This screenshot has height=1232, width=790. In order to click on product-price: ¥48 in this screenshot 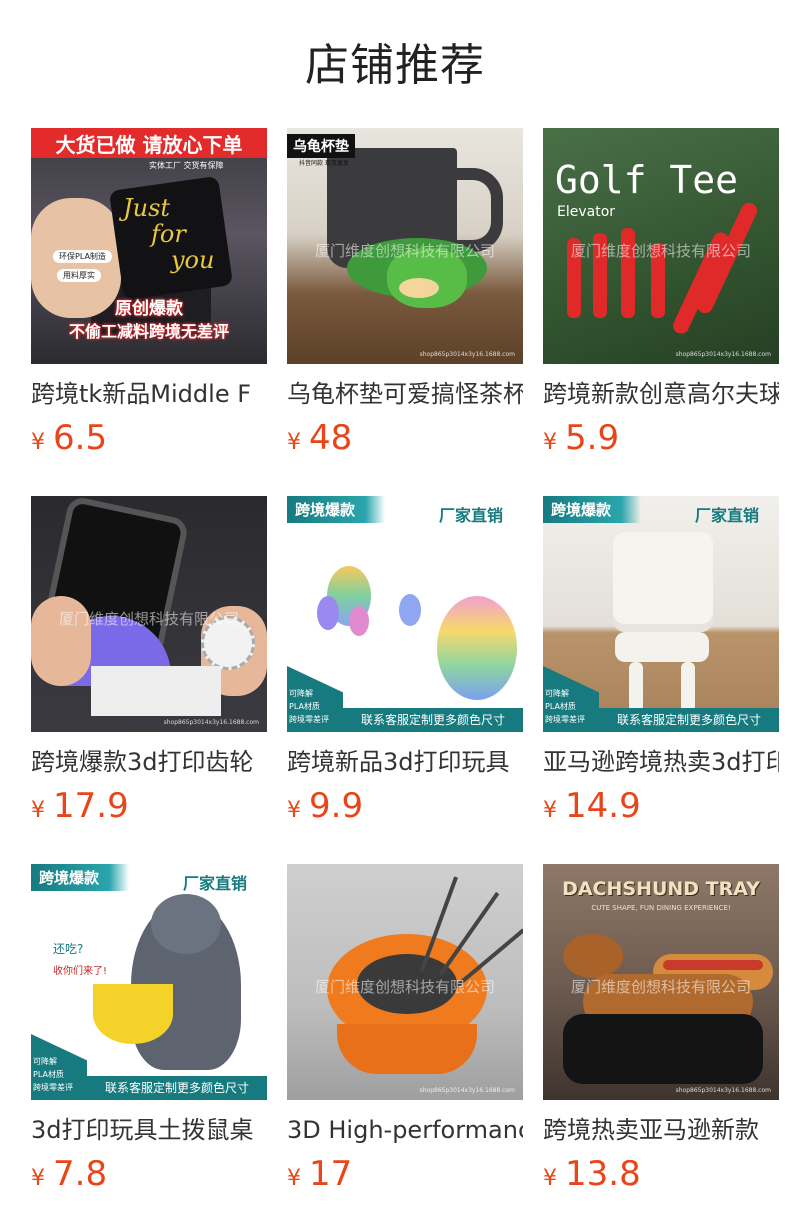, I will do `click(319, 438)`.